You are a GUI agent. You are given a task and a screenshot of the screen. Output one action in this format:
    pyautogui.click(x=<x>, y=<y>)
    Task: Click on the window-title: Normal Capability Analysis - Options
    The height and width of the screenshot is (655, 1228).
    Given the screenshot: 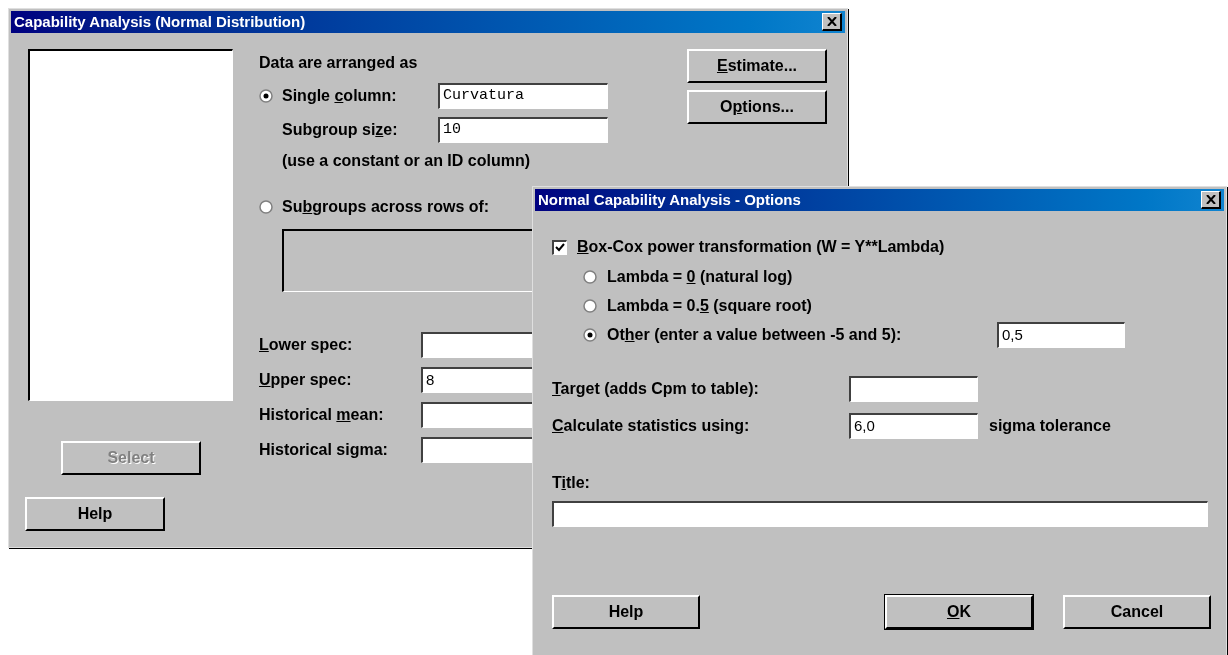 What is the action you would take?
    pyautogui.click(x=669, y=199)
    